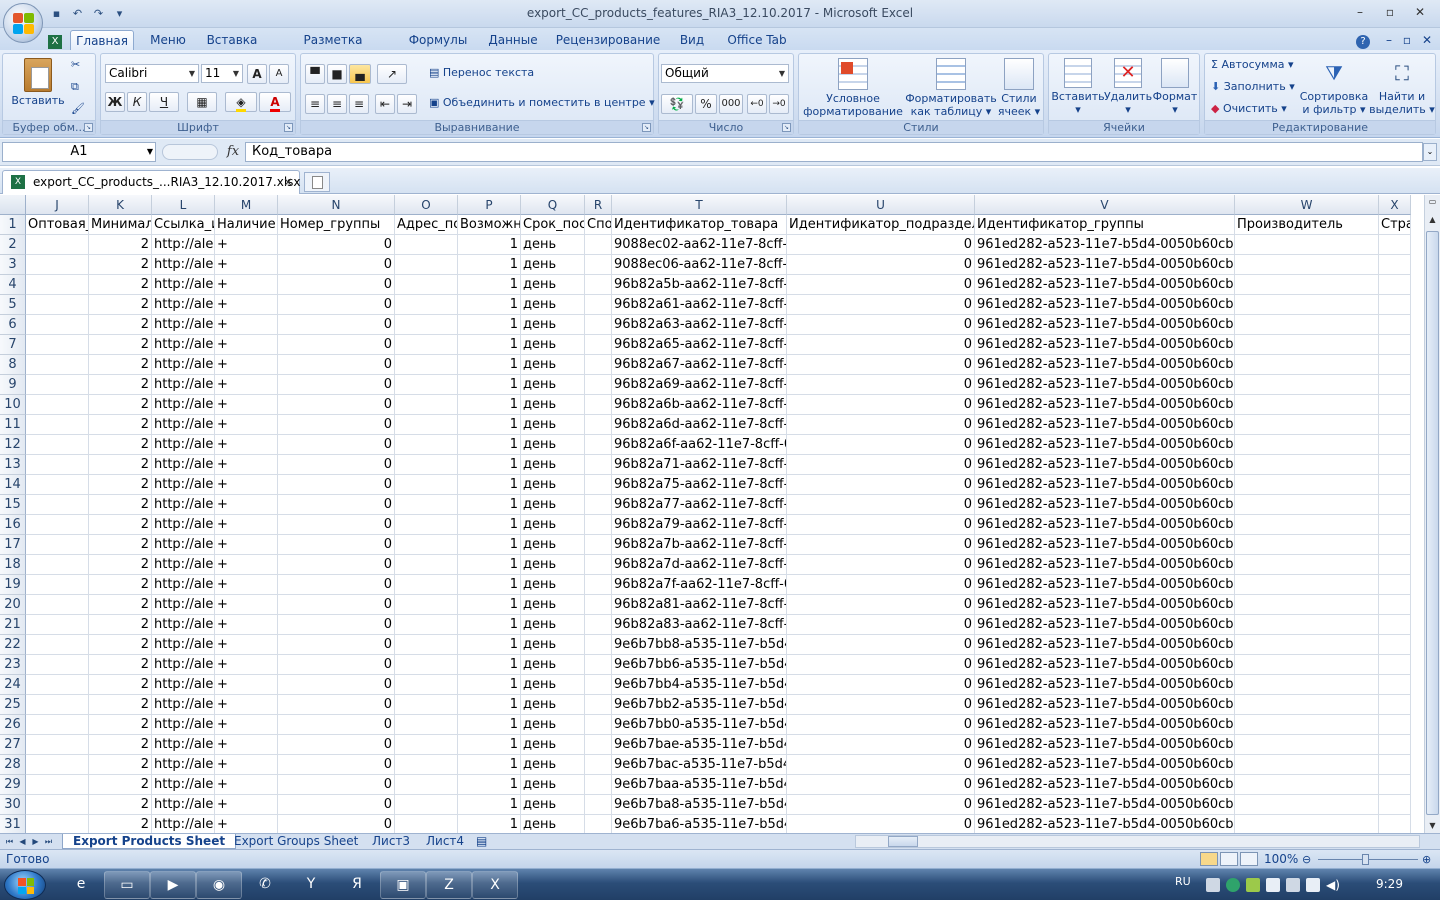 The width and height of the screenshot is (1440, 900). I want to click on first-sheet-icon: ⏮, so click(9, 841).